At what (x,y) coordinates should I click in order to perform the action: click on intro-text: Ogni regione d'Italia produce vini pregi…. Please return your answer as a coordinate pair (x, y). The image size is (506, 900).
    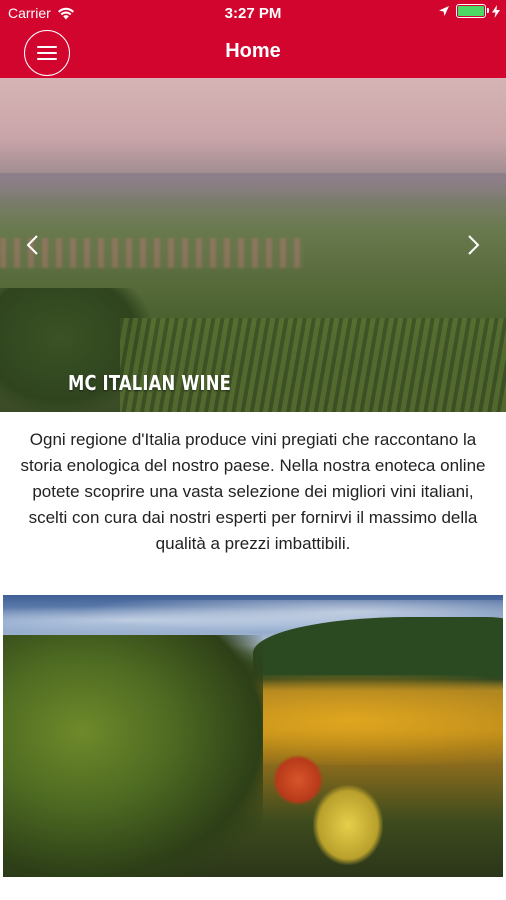
    Looking at the image, I should click on (253, 491).